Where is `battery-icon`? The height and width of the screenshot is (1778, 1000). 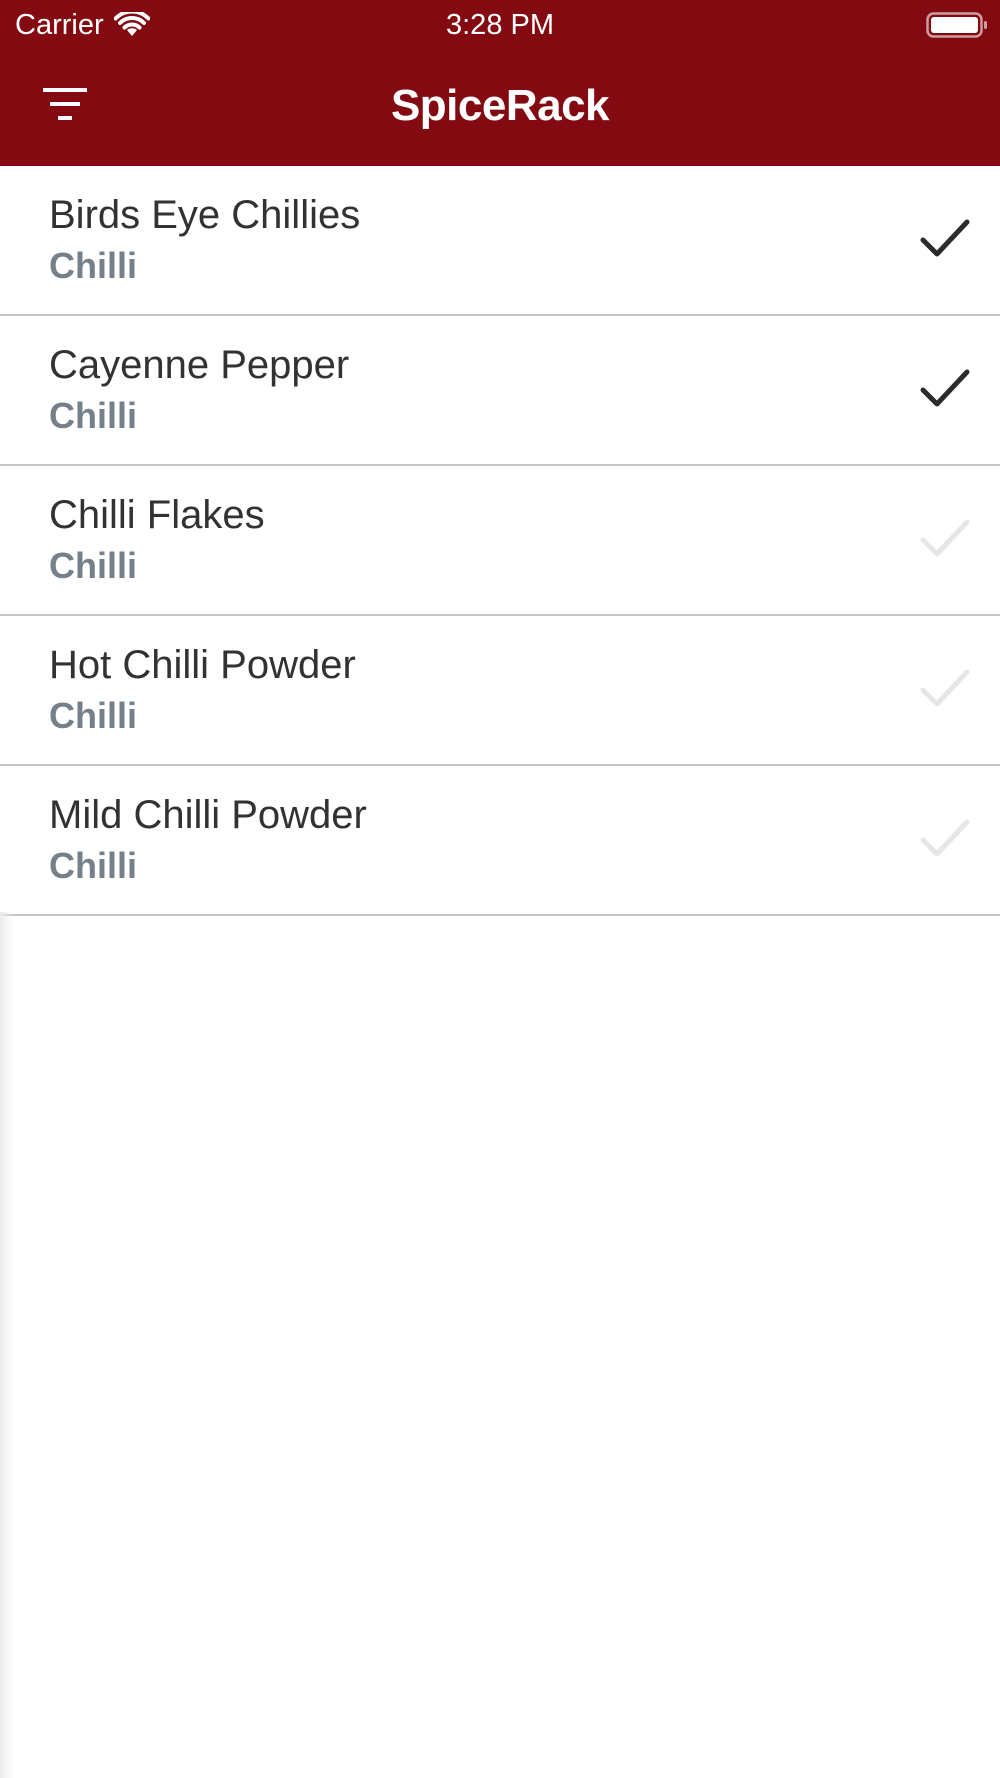
battery-icon is located at coordinates (956, 25).